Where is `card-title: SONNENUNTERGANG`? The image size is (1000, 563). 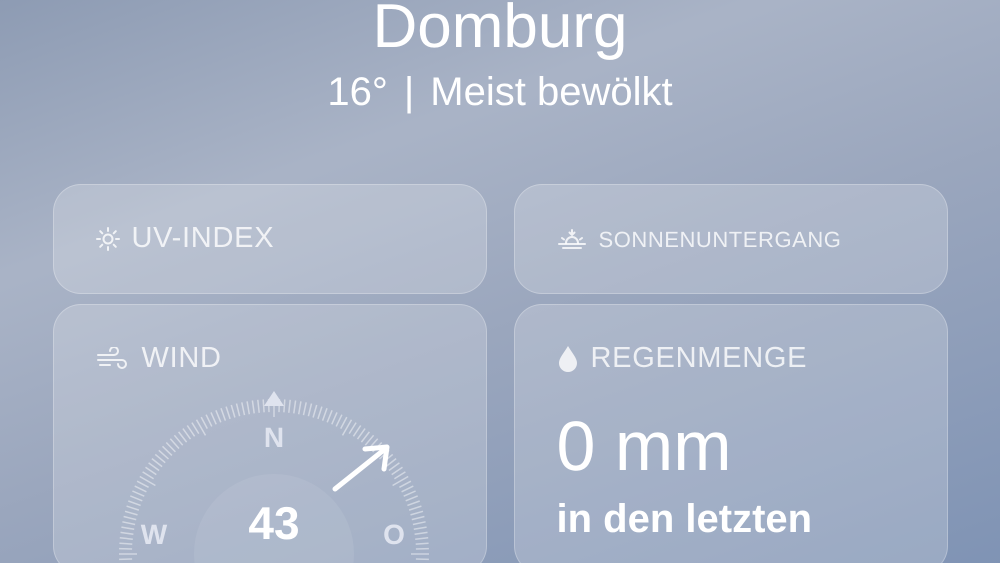 card-title: SONNENUNTERGANG is located at coordinates (720, 240).